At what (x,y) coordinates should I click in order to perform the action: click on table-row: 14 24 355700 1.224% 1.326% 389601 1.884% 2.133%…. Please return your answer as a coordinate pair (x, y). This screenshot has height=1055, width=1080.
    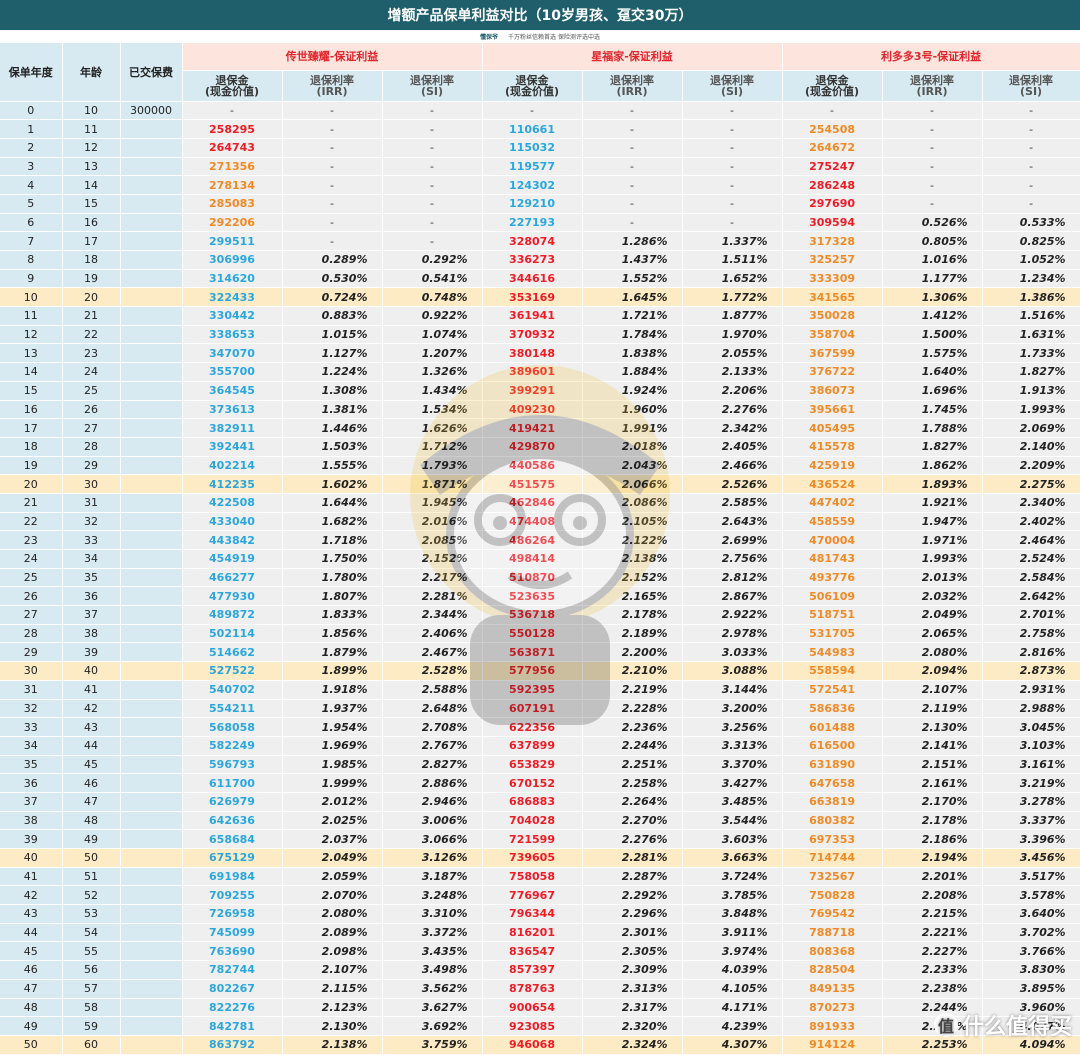
    Looking at the image, I should click on (540, 372).